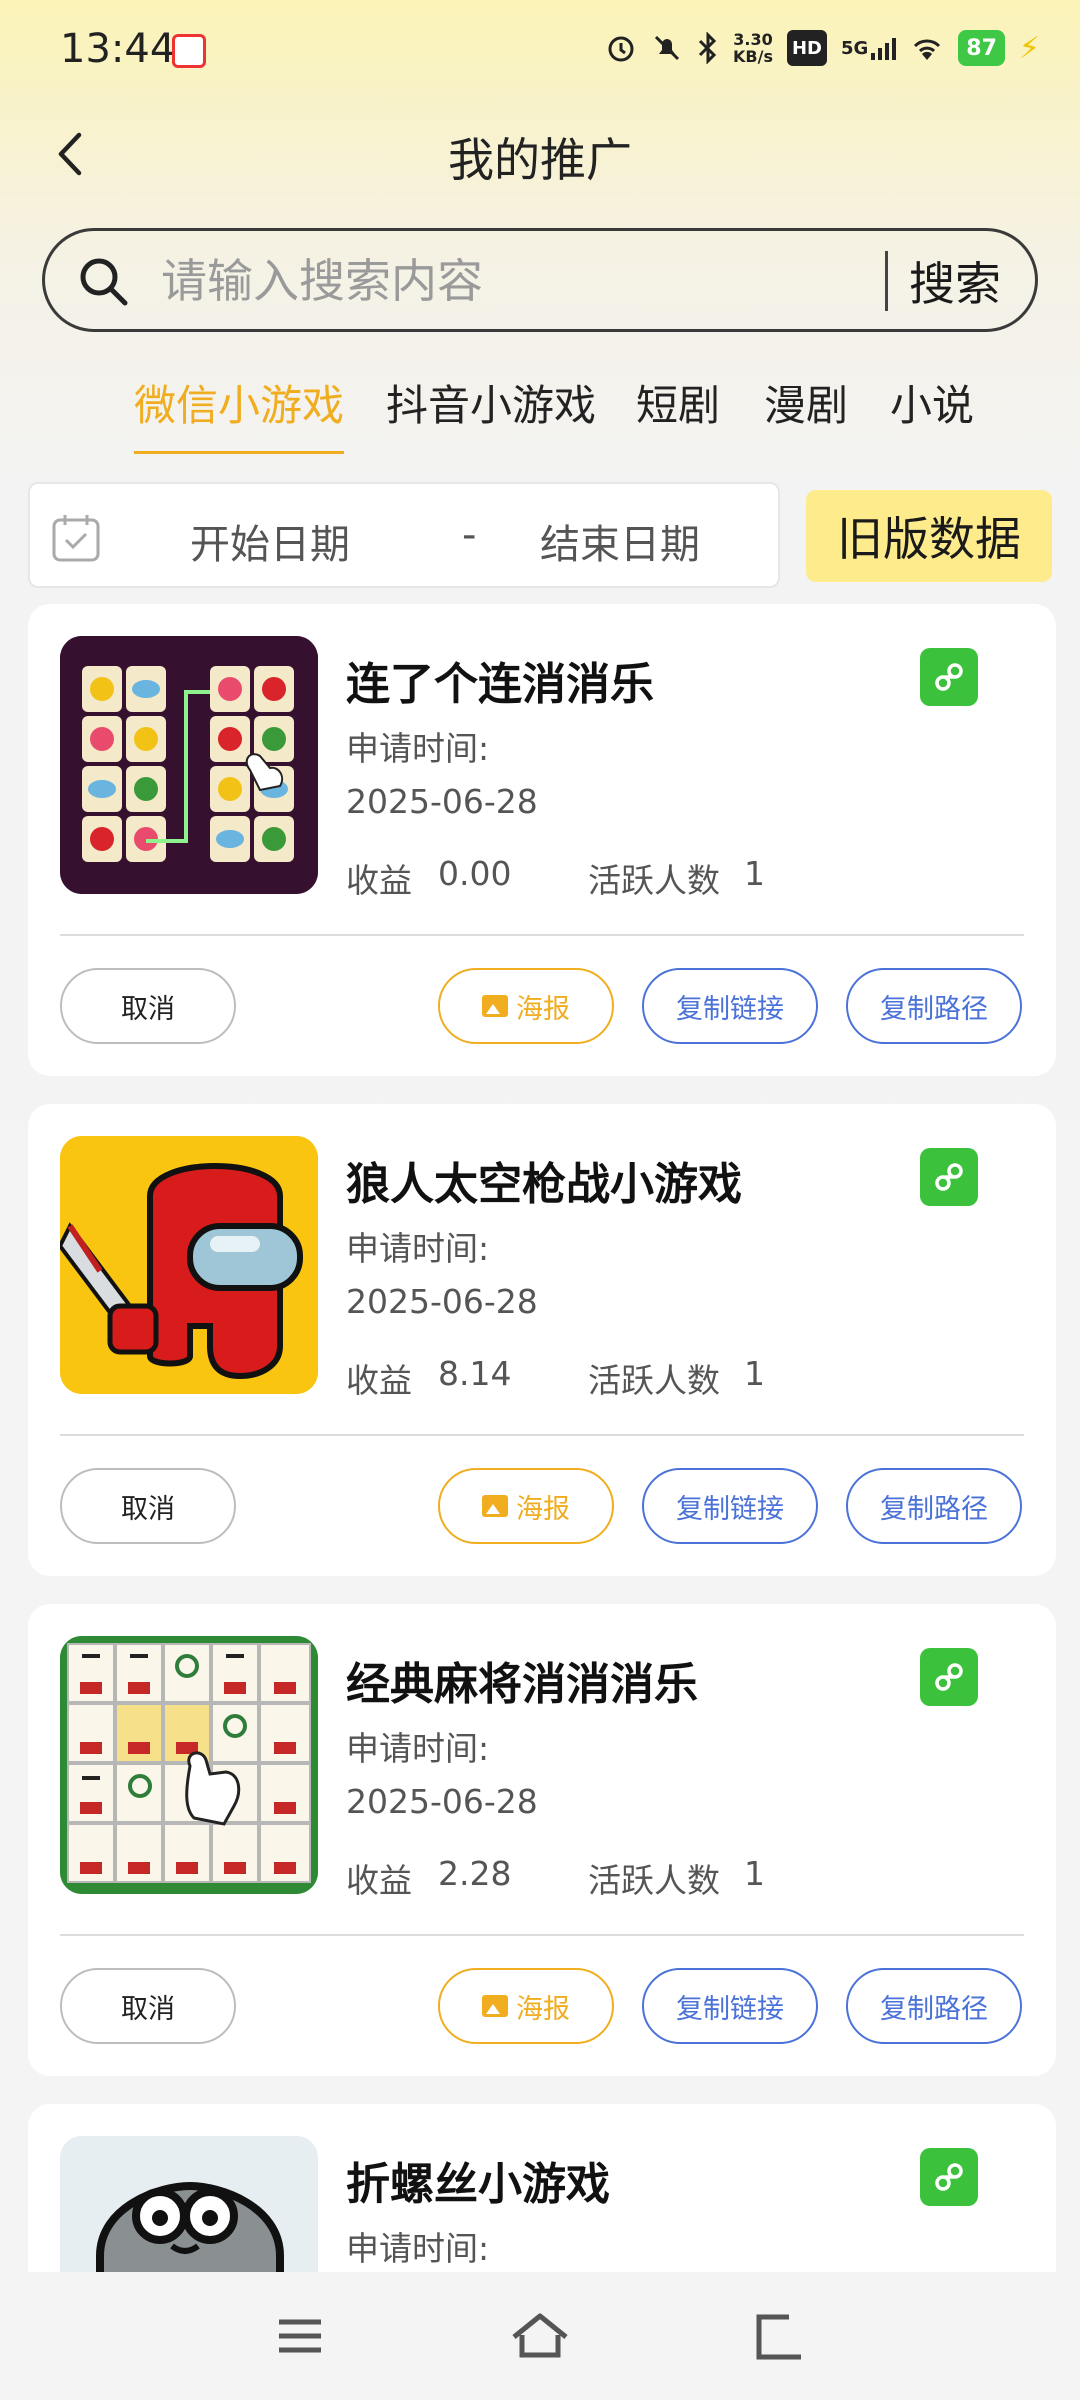  What do you see at coordinates (981, 48) in the screenshot?
I see `battery-indicator: 87` at bounding box center [981, 48].